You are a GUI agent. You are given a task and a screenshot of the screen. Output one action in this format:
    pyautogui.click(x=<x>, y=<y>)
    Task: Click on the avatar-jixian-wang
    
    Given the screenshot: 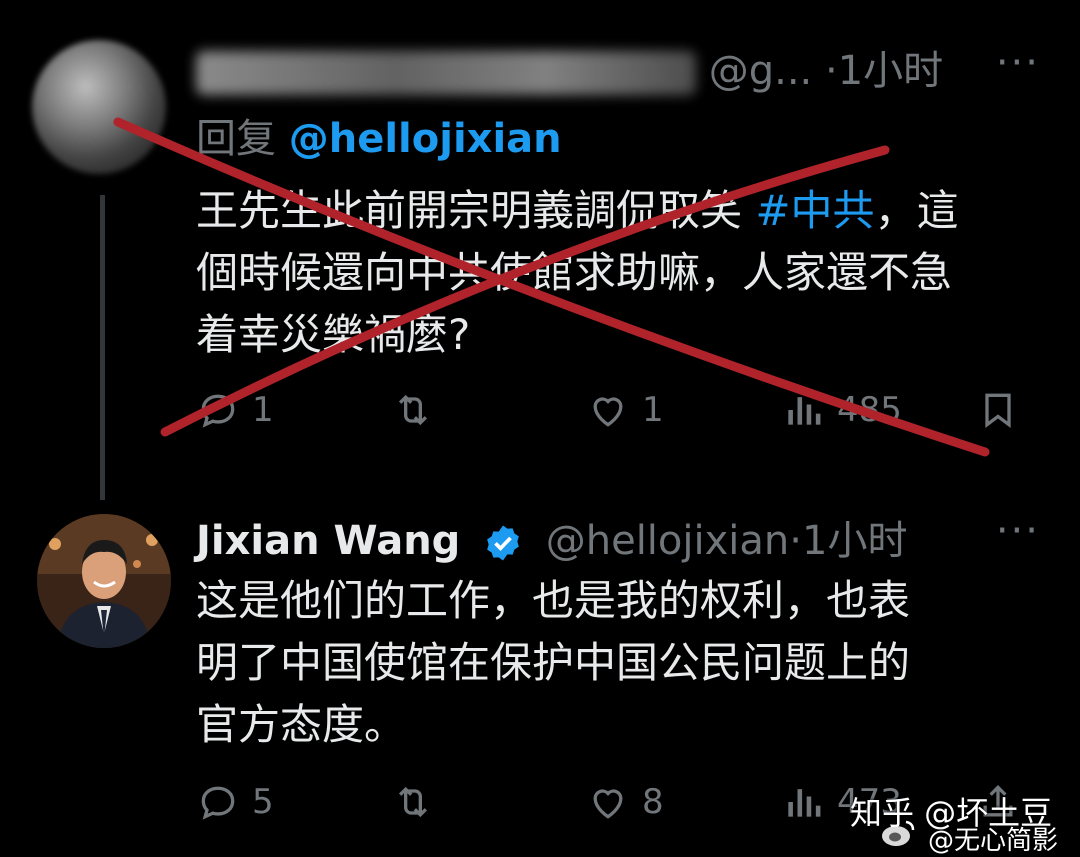 What is the action you would take?
    pyautogui.click(x=104, y=581)
    